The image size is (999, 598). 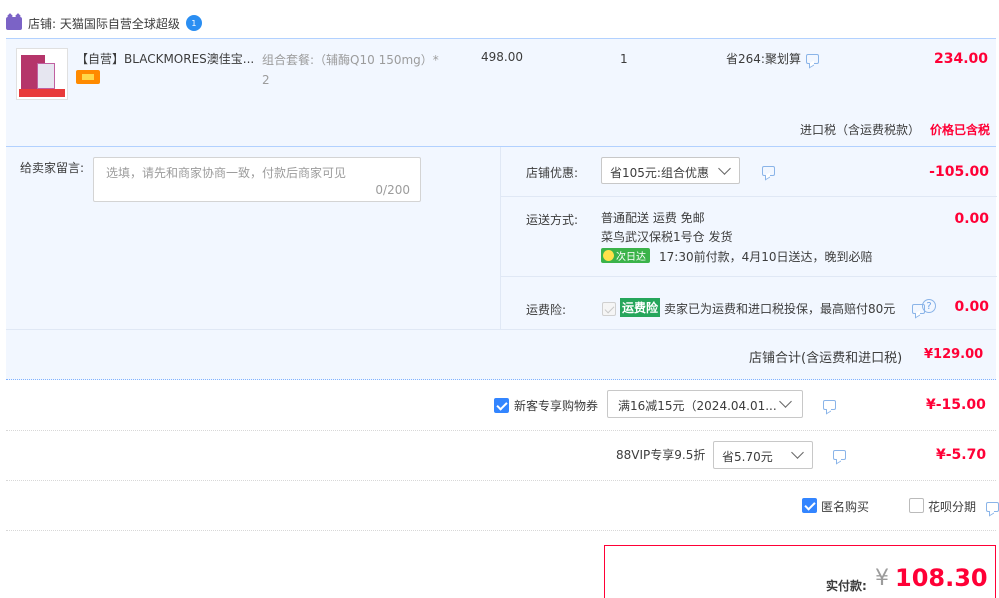 What do you see at coordinates (552, 220) in the screenshot?
I see `shipping-label: 运送方式:` at bounding box center [552, 220].